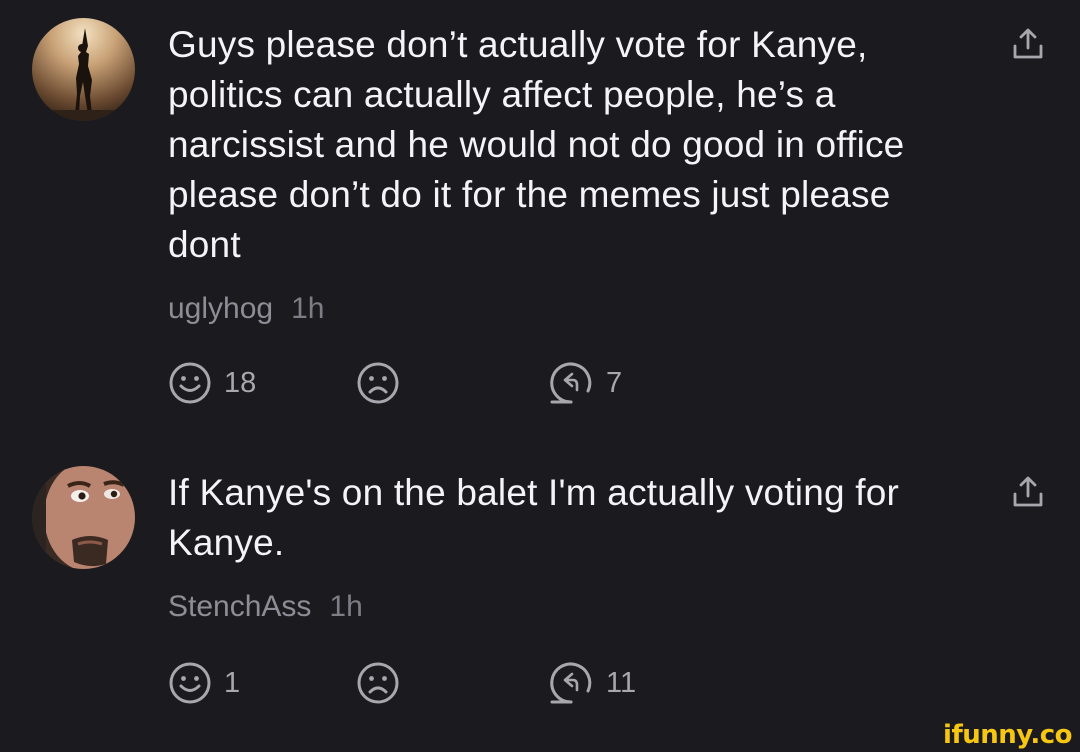  I want to click on reply-button: 7, so click(585, 383).